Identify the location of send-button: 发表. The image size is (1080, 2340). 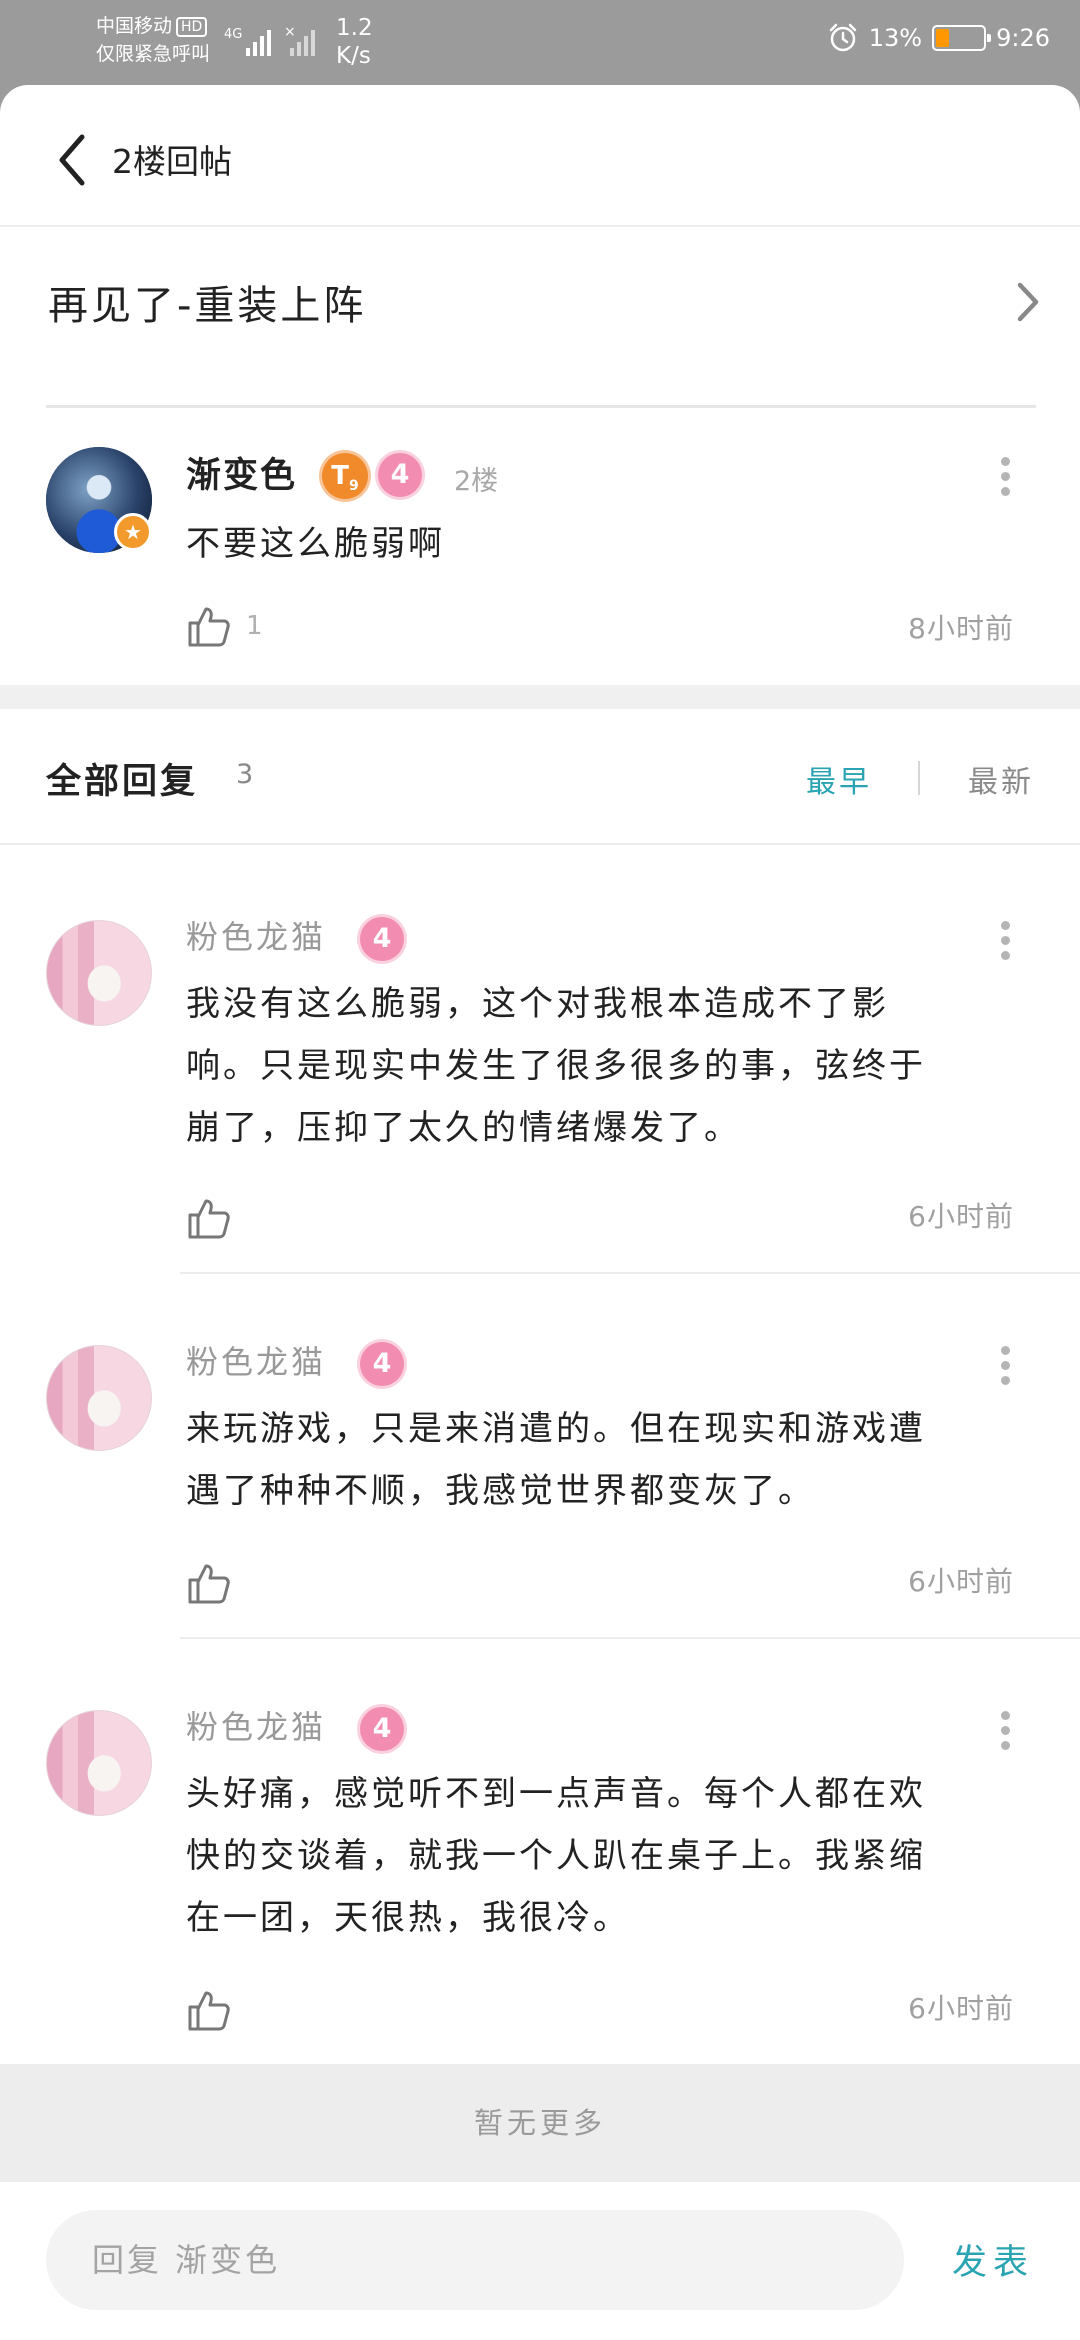
(993, 2259).